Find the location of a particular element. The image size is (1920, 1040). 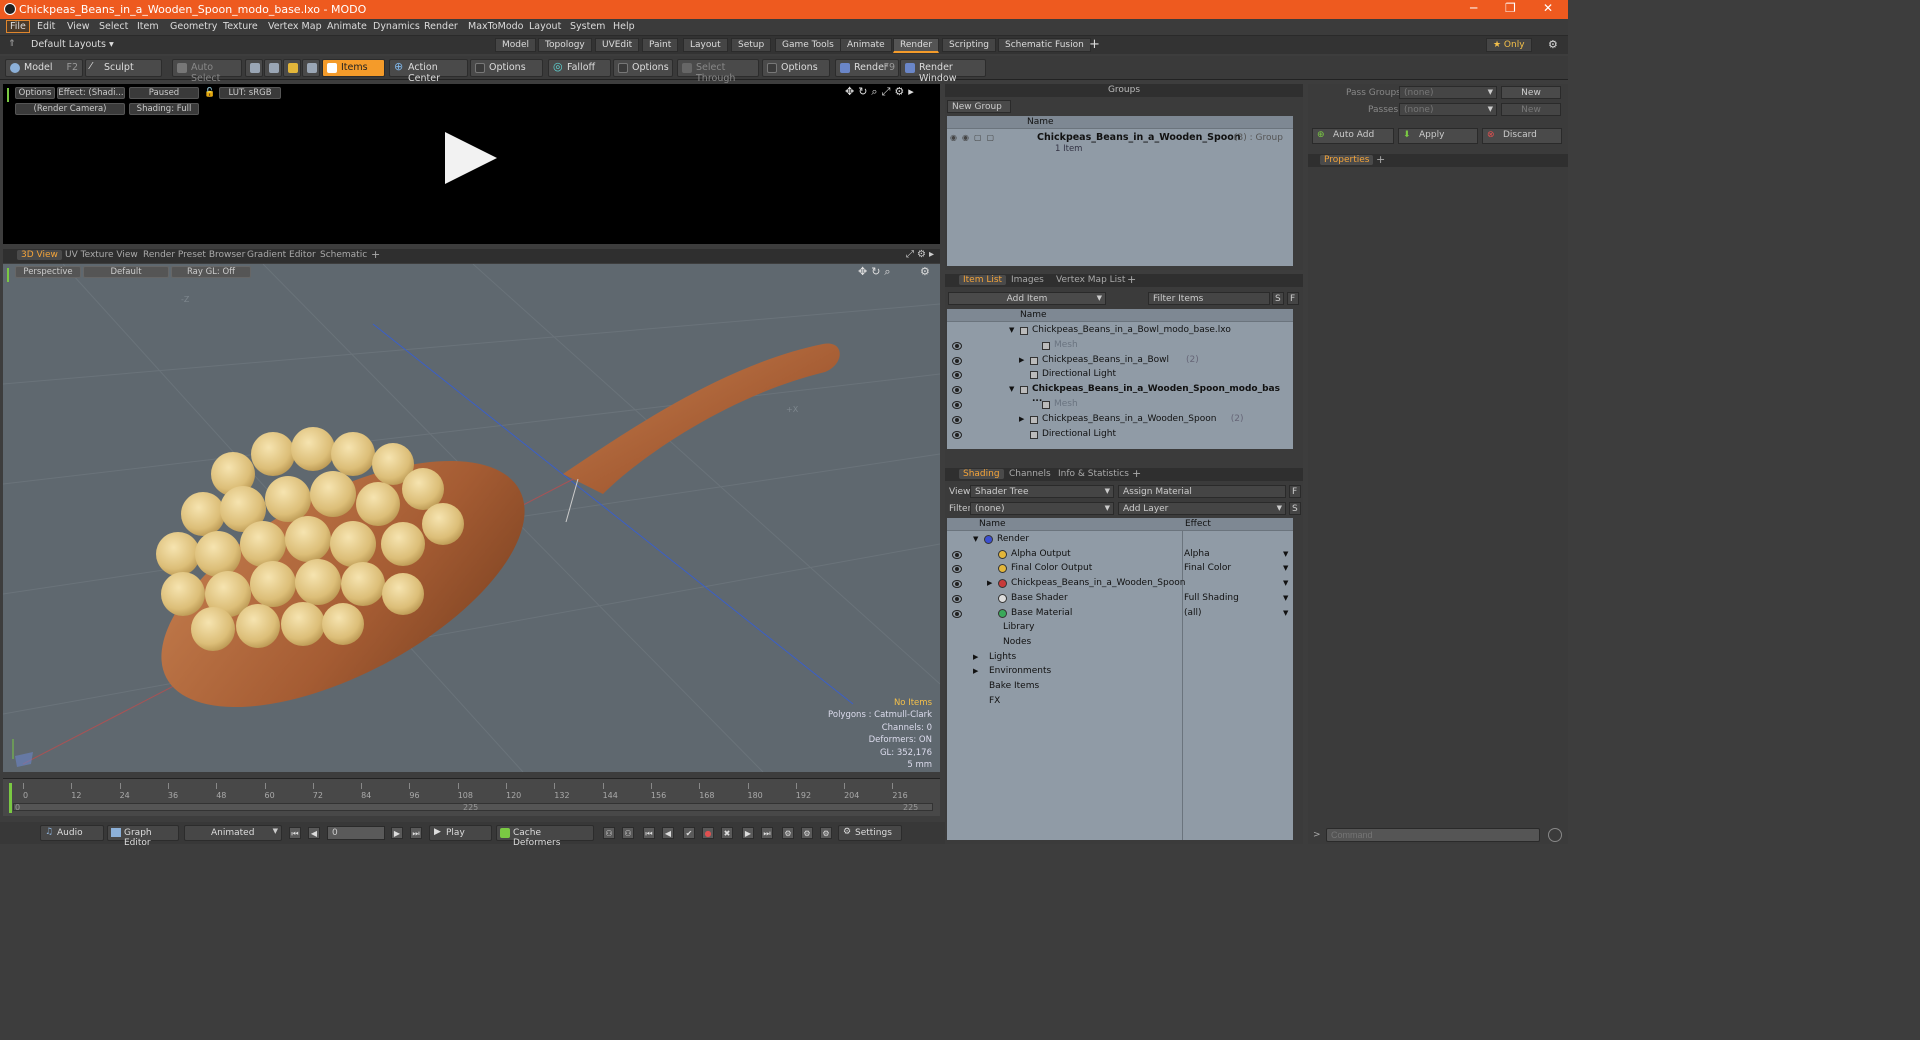

filter-s-button: S is located at coordinates (1278, 298).